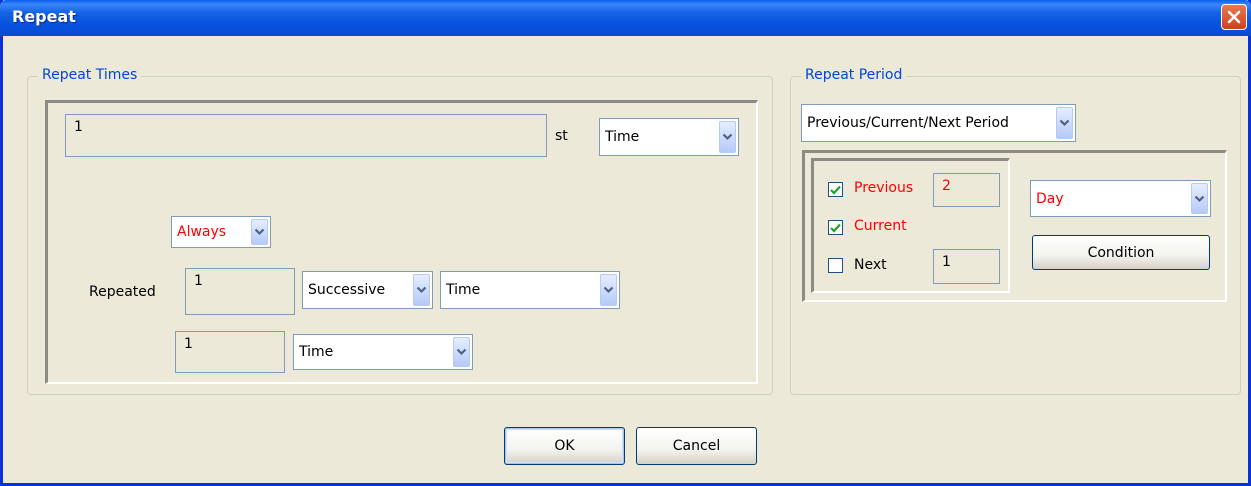 The image size is (1251, 486). What do you see at coordinates (1121, 252) in the screenshot?
I see `condition-button: Condition` at bounding box center [1121, 252].